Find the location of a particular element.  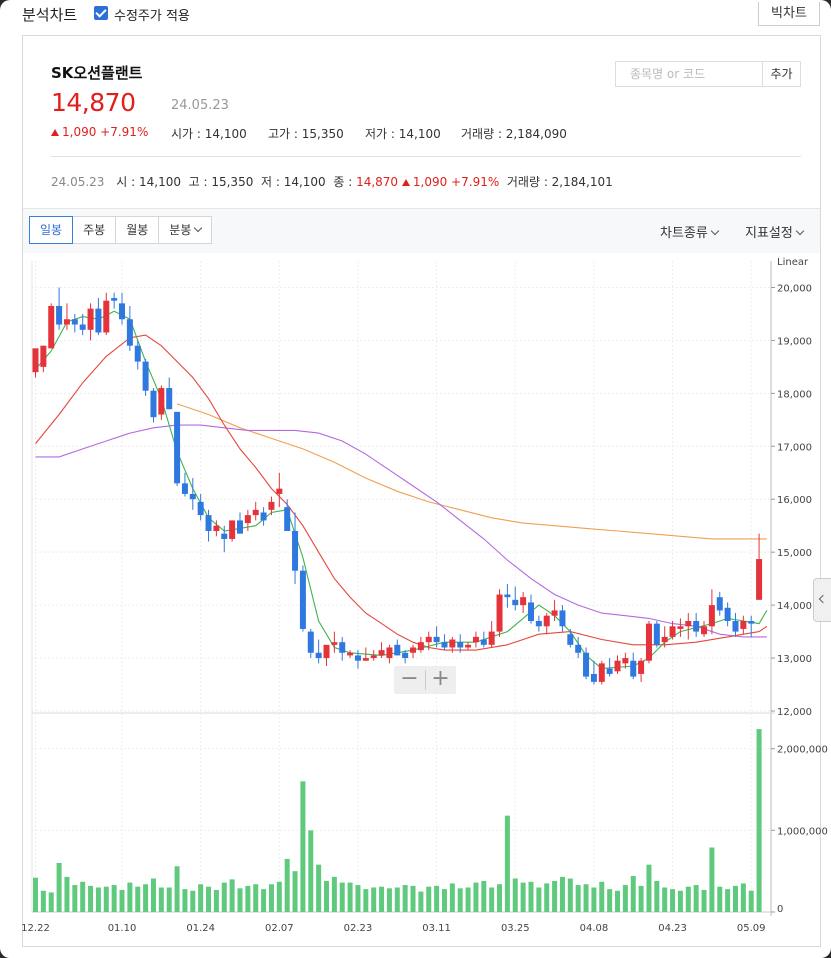

zoom-in-button: + is located at coordinates (440, 680).